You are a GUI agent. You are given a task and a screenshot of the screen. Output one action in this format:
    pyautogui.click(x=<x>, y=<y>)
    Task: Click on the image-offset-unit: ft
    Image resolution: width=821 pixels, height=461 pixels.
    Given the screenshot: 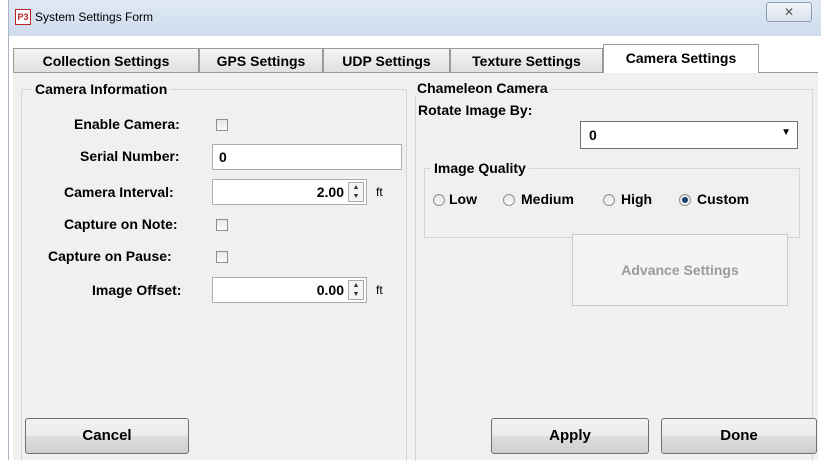 What is the action you would take?
    pyautogui.click(x=379, y=290)
    